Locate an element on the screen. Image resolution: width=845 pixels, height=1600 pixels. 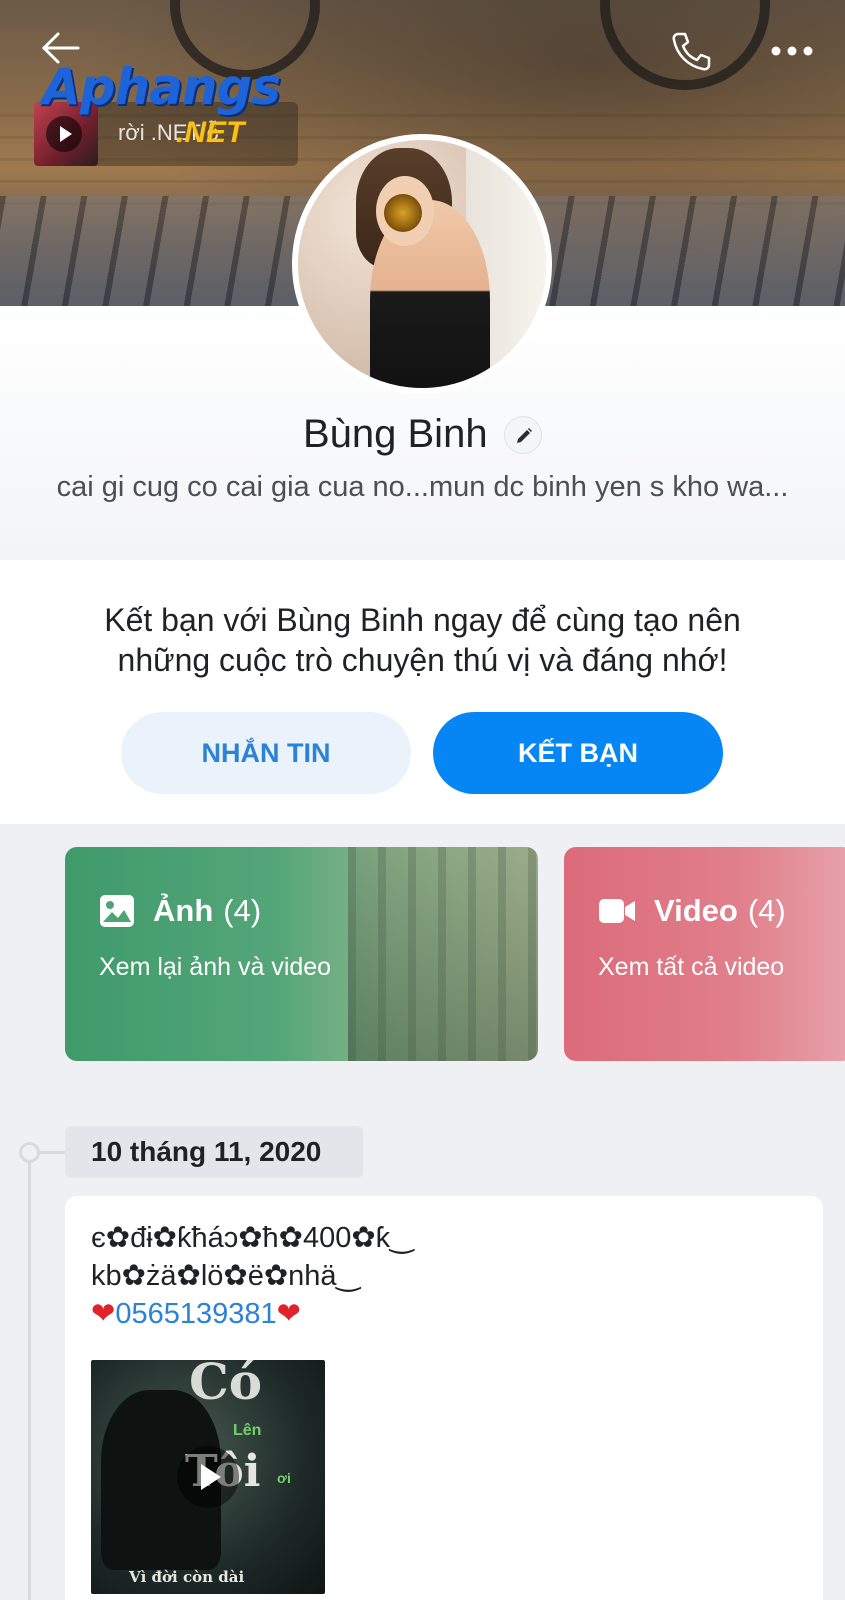
photos-card-label: Ảnh is located at coordinates (183, 910).